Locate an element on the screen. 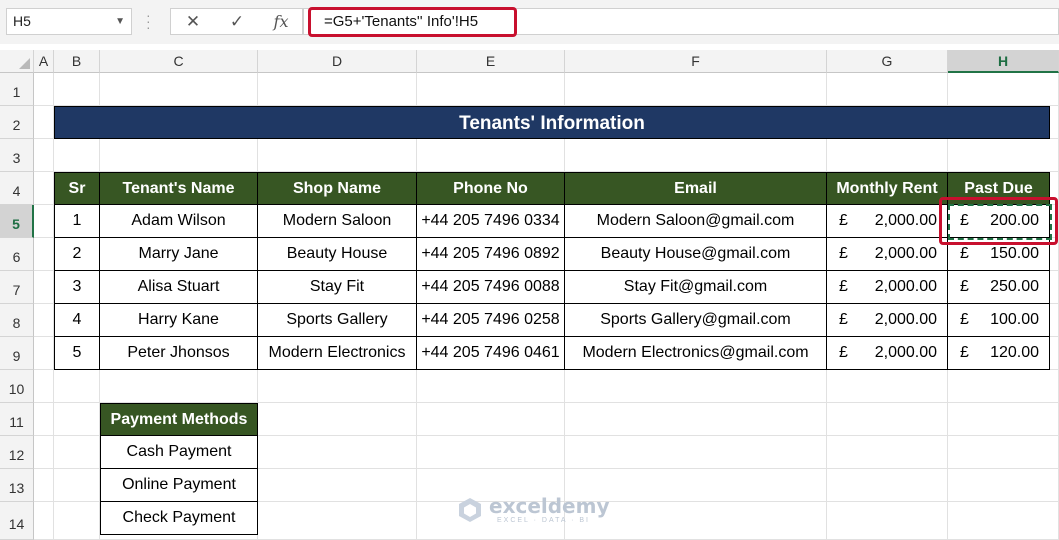 This screenshot has height=540, width=1059. name-box: H5 ▼ is located at coordinates (69, 21).